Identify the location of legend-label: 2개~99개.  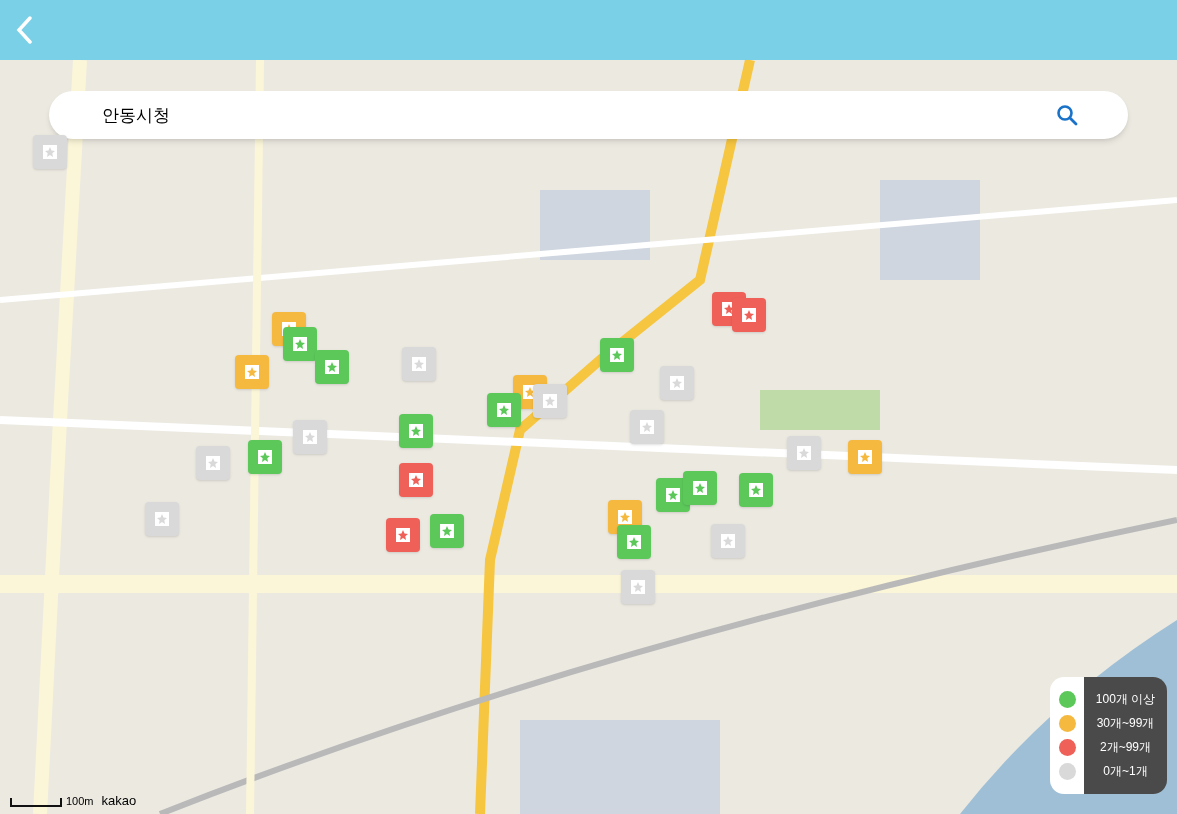
(1125, 747).